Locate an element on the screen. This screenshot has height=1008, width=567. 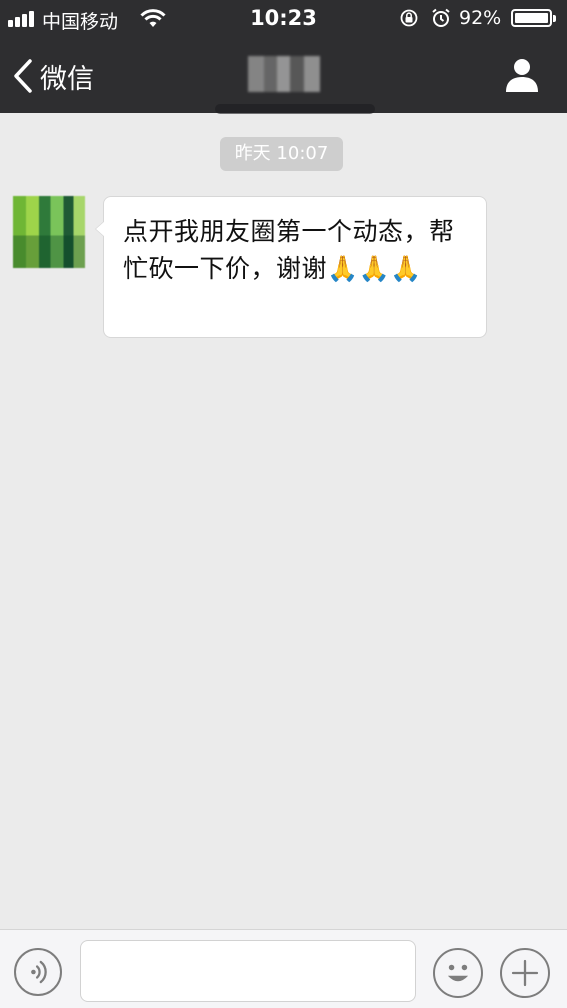
back-button: 微信 is located at coordinates (53, 76).